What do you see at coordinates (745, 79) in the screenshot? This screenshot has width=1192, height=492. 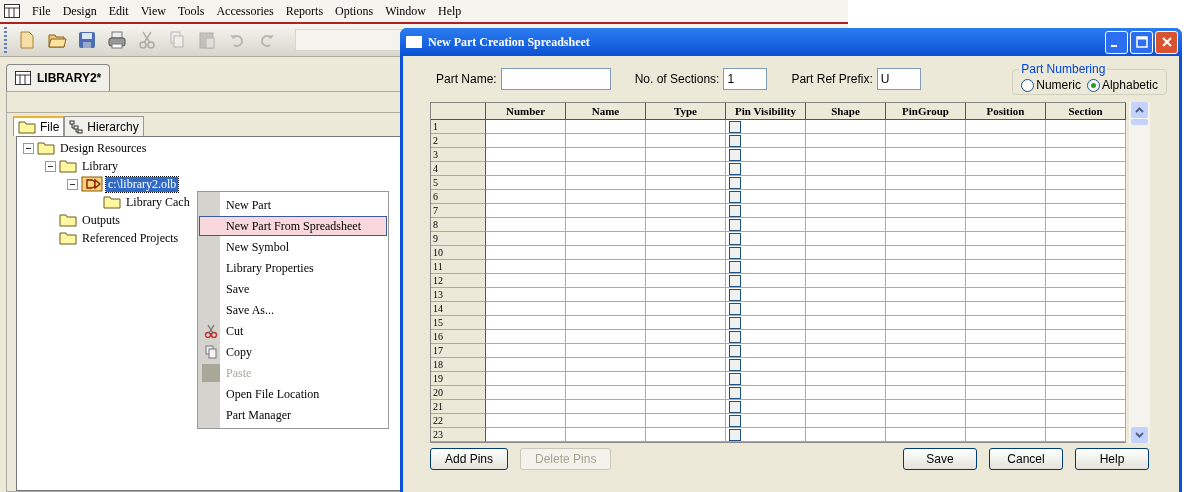 I see `sections-field: 1` at bounding box center [745, 79].